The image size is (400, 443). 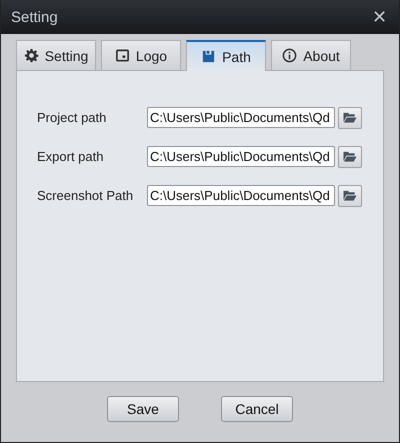 What do you see at coordinates (70, 156) in the screenshot?
I see `field-label: Export path` at bounding box center [70, 156].